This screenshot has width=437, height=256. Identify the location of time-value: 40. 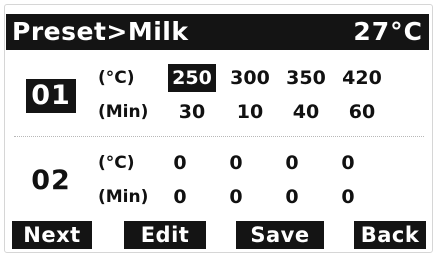
(306, 112).